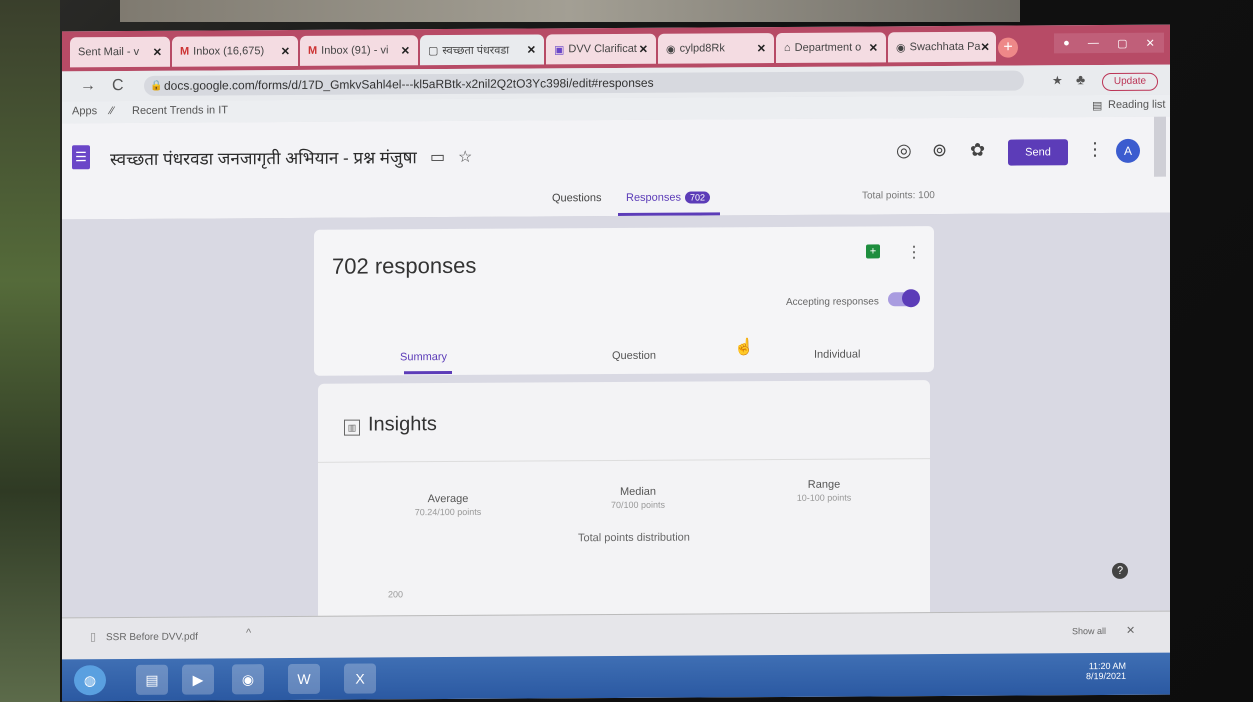 This screenshot has width=1253, height=702. What do you see at coordinates (404, 265) in the screenshot?
I see `responses-count-title: 702 responses` at bounding box center [404, 265].